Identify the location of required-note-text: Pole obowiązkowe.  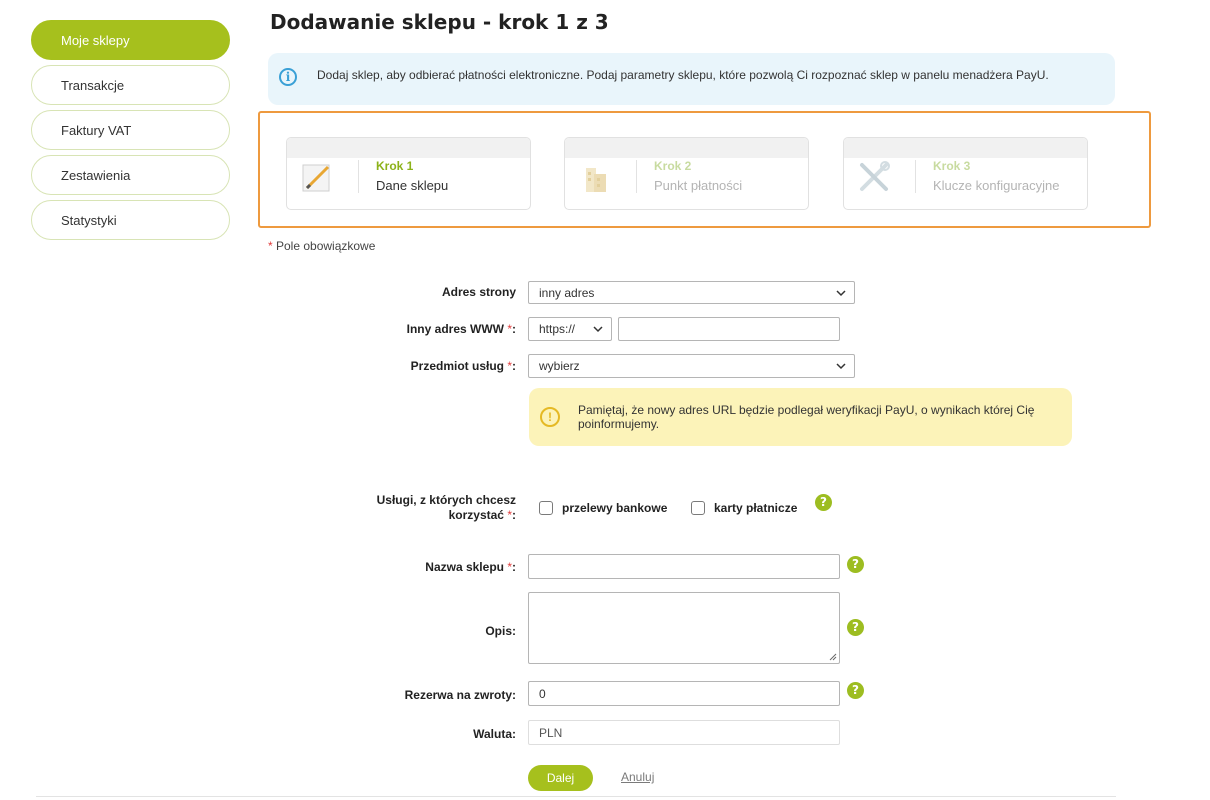
(324, 246).